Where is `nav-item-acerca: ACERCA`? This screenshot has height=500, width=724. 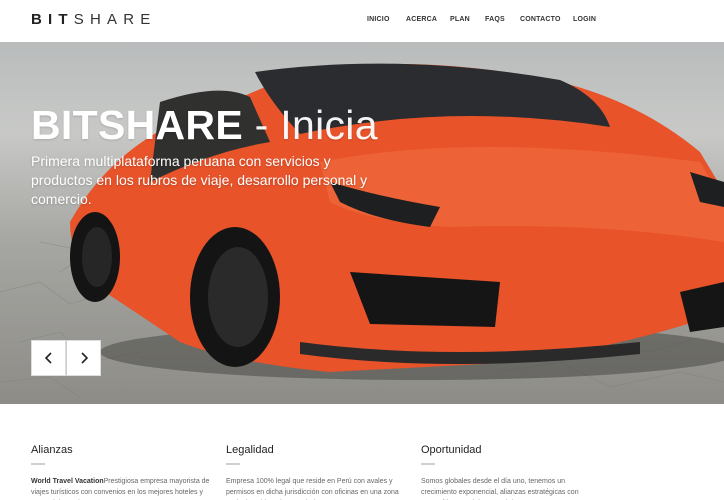
nav-item-acerca: ACERCA is located at coordinates (421, 19).